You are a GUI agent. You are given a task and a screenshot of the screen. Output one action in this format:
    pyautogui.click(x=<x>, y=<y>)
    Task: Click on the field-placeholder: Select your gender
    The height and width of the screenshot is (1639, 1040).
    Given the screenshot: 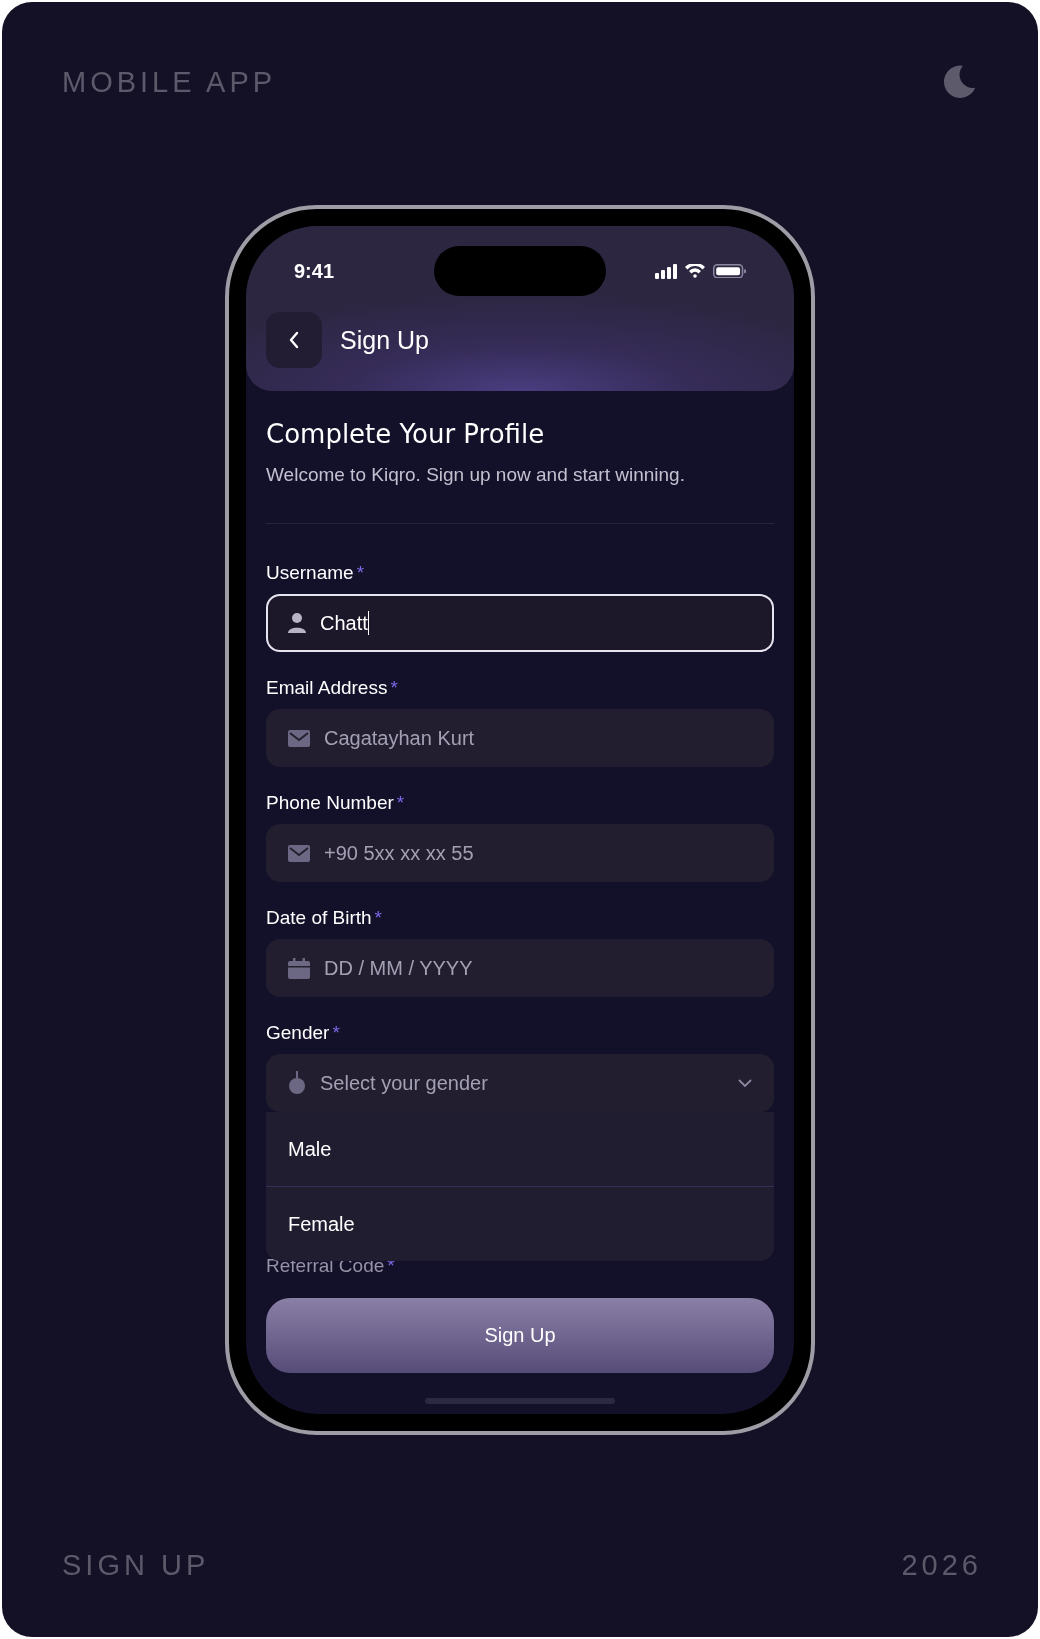 What is the action you would take?
    pyautogui.click(x=404, y=1083)
    